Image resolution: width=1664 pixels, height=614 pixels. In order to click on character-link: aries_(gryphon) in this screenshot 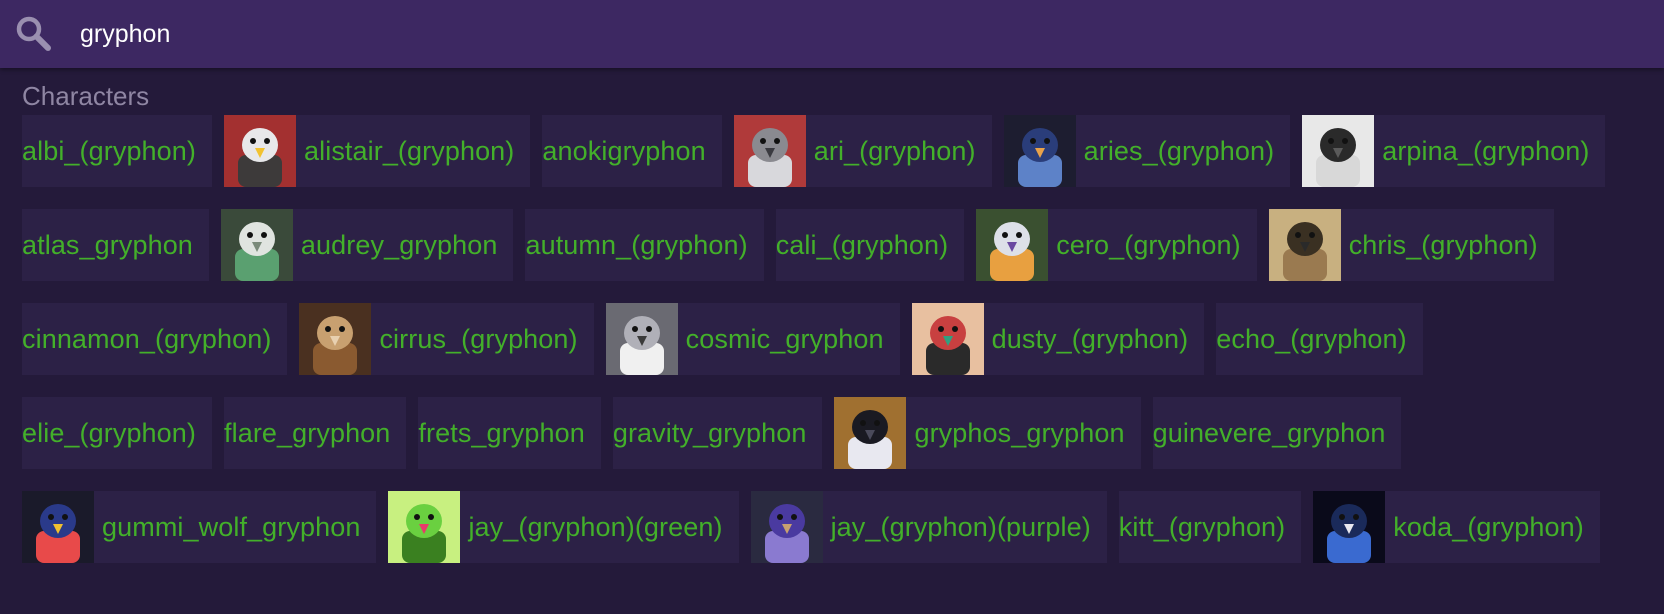, I will do `click(1179, 151)`.